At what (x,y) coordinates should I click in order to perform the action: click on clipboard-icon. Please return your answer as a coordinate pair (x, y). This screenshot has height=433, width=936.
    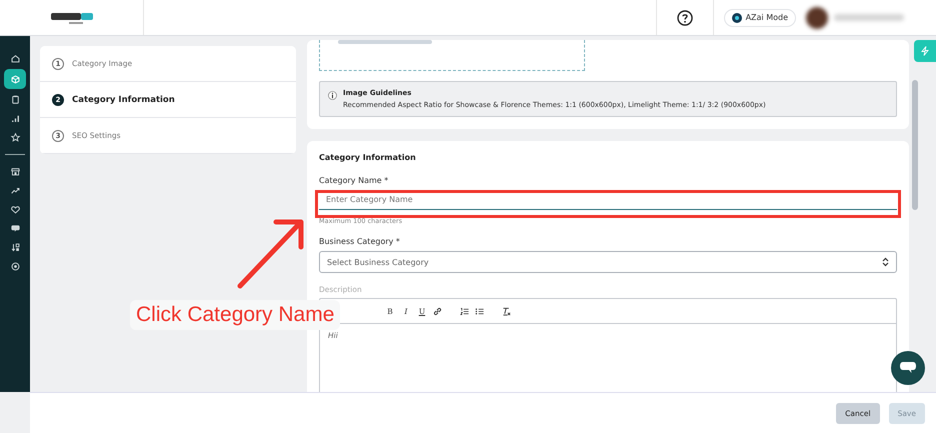
    Looking at the image, I should click on (15, 99).